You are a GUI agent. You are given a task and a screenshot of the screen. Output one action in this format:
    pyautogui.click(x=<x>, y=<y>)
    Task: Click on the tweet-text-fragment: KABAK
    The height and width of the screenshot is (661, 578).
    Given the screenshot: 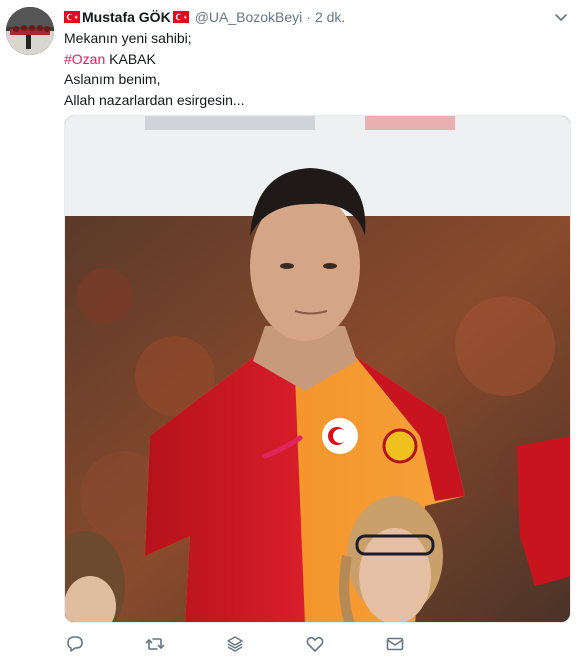 What is the action you would take?
    pyautogui.click(x=130, y=58)
    